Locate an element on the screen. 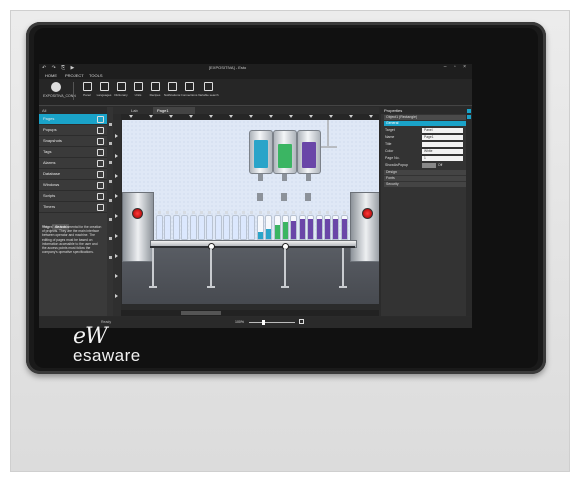 The width and height of the screenshot is (576, 477). database-icon is located at coordinates (100, 174).